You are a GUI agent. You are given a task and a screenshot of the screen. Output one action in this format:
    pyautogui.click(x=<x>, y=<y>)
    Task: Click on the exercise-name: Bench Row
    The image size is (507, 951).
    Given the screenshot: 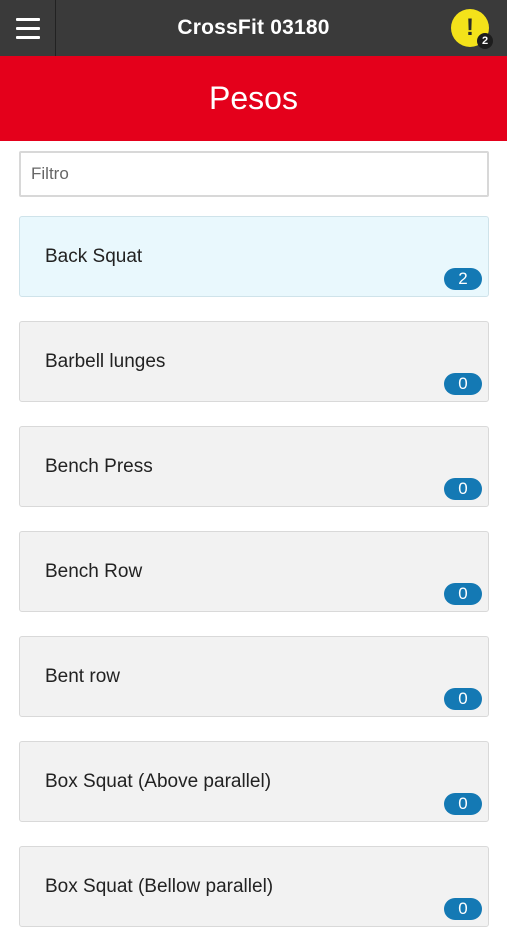 What is the action you would take?
    pyautogui.click(x=94, y=571)
    